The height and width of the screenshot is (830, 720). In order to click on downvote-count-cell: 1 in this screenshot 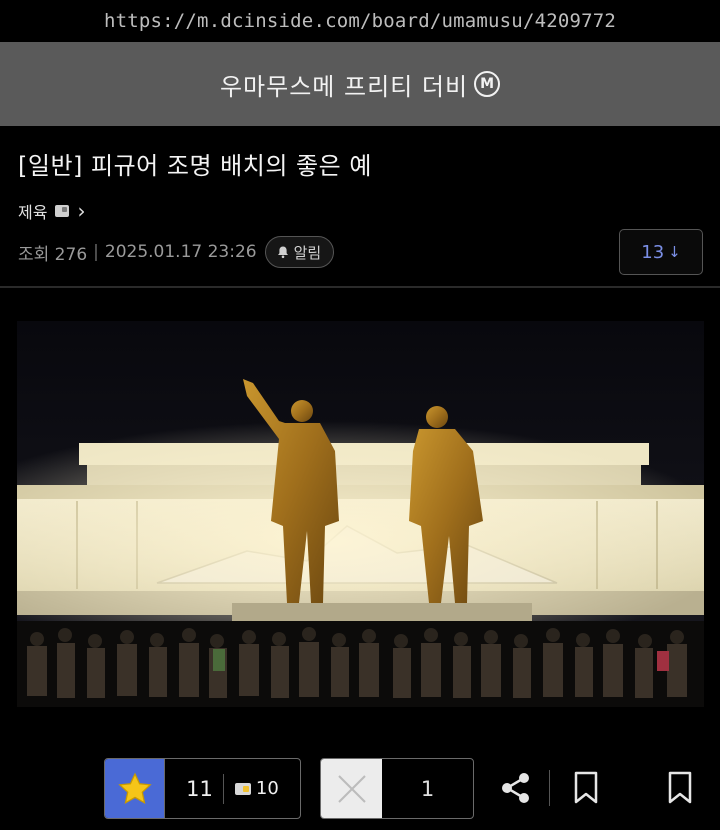, I will do `click(427, 788)`.